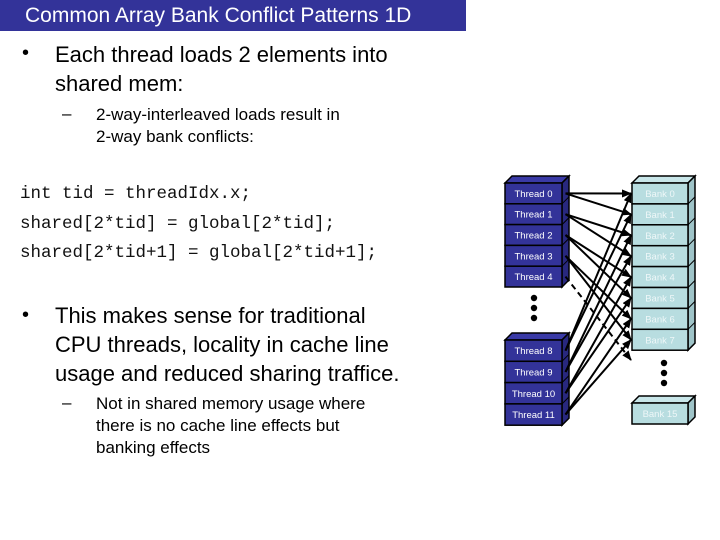 The width and height of the screenshot is (720, 540). What do you see at coordinates (660, 236) in the screenshot?
I see `bank-box-label: Bank 2` at bounding box center [660, 236].